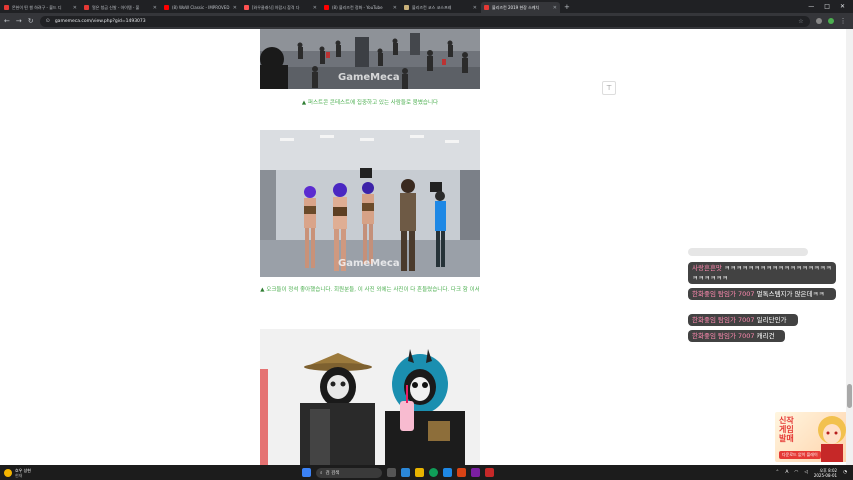  I want to click on store-icon, so click(447, 472).